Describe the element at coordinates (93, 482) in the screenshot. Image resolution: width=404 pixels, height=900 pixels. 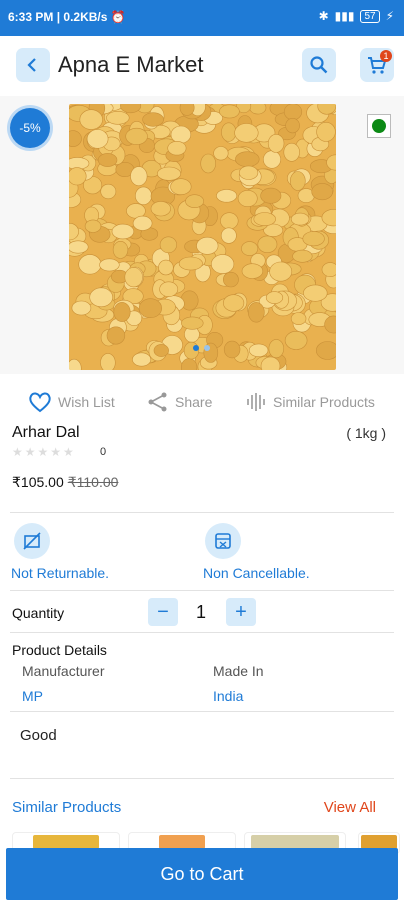
I see `old-price: ₹110.00` at that location.